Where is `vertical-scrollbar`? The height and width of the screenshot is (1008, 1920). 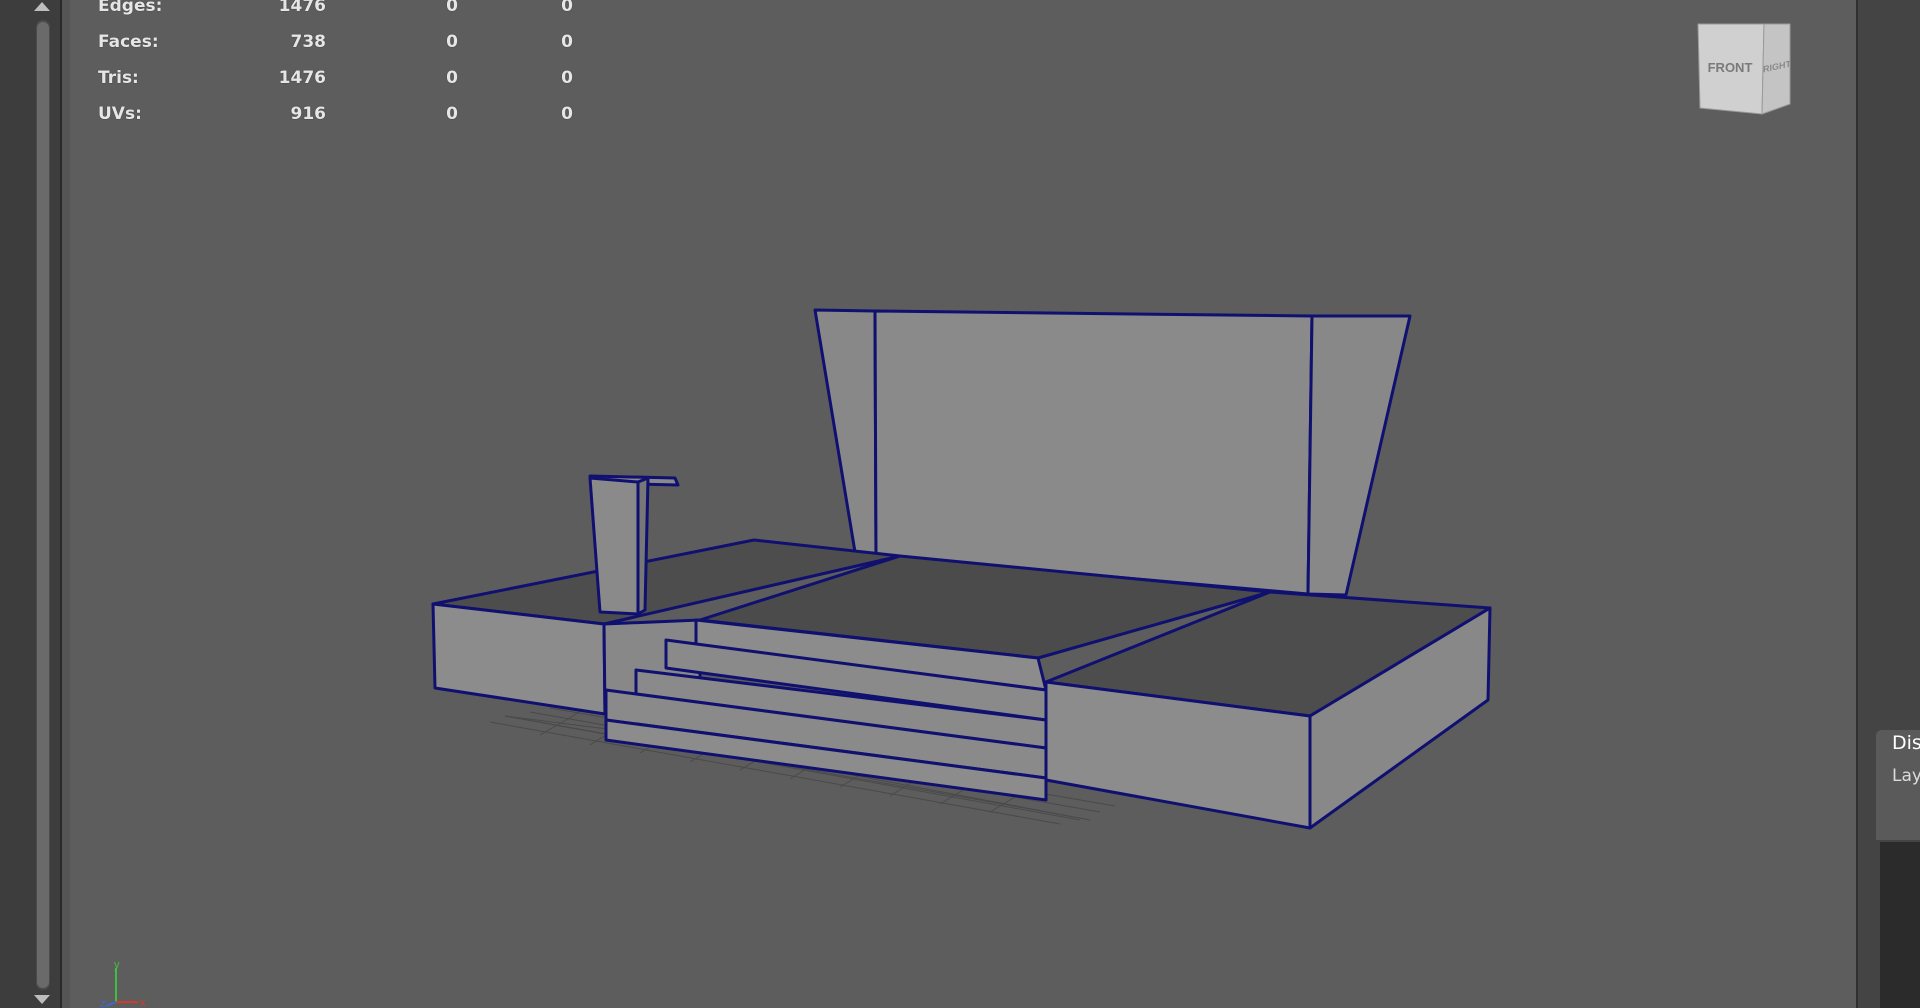 vertical-scrollbar is located at coordinates (43, 505).